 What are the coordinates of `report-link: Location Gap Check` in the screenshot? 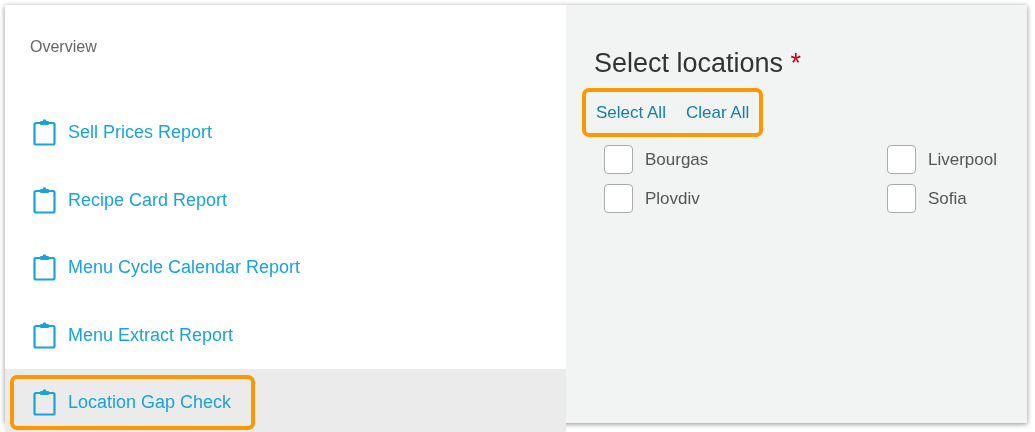 It's located at (133, 403).